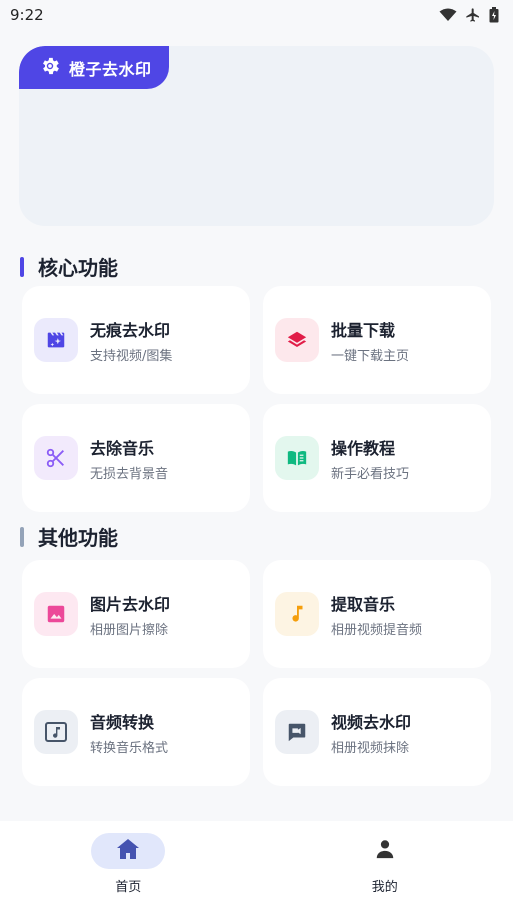 This screenshot has height=912, width=513. Describe the element at coordinates (448, 15) in the screenshot. I see `wifi-icon` at that location.